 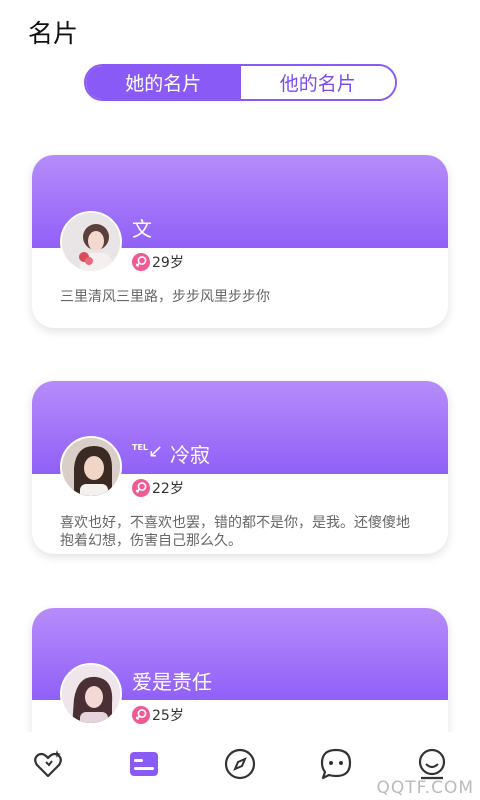 What do you see at coordinates (142, 229) in the screenshot?
I see `card-name: 文` at bounding box center [142, 229].